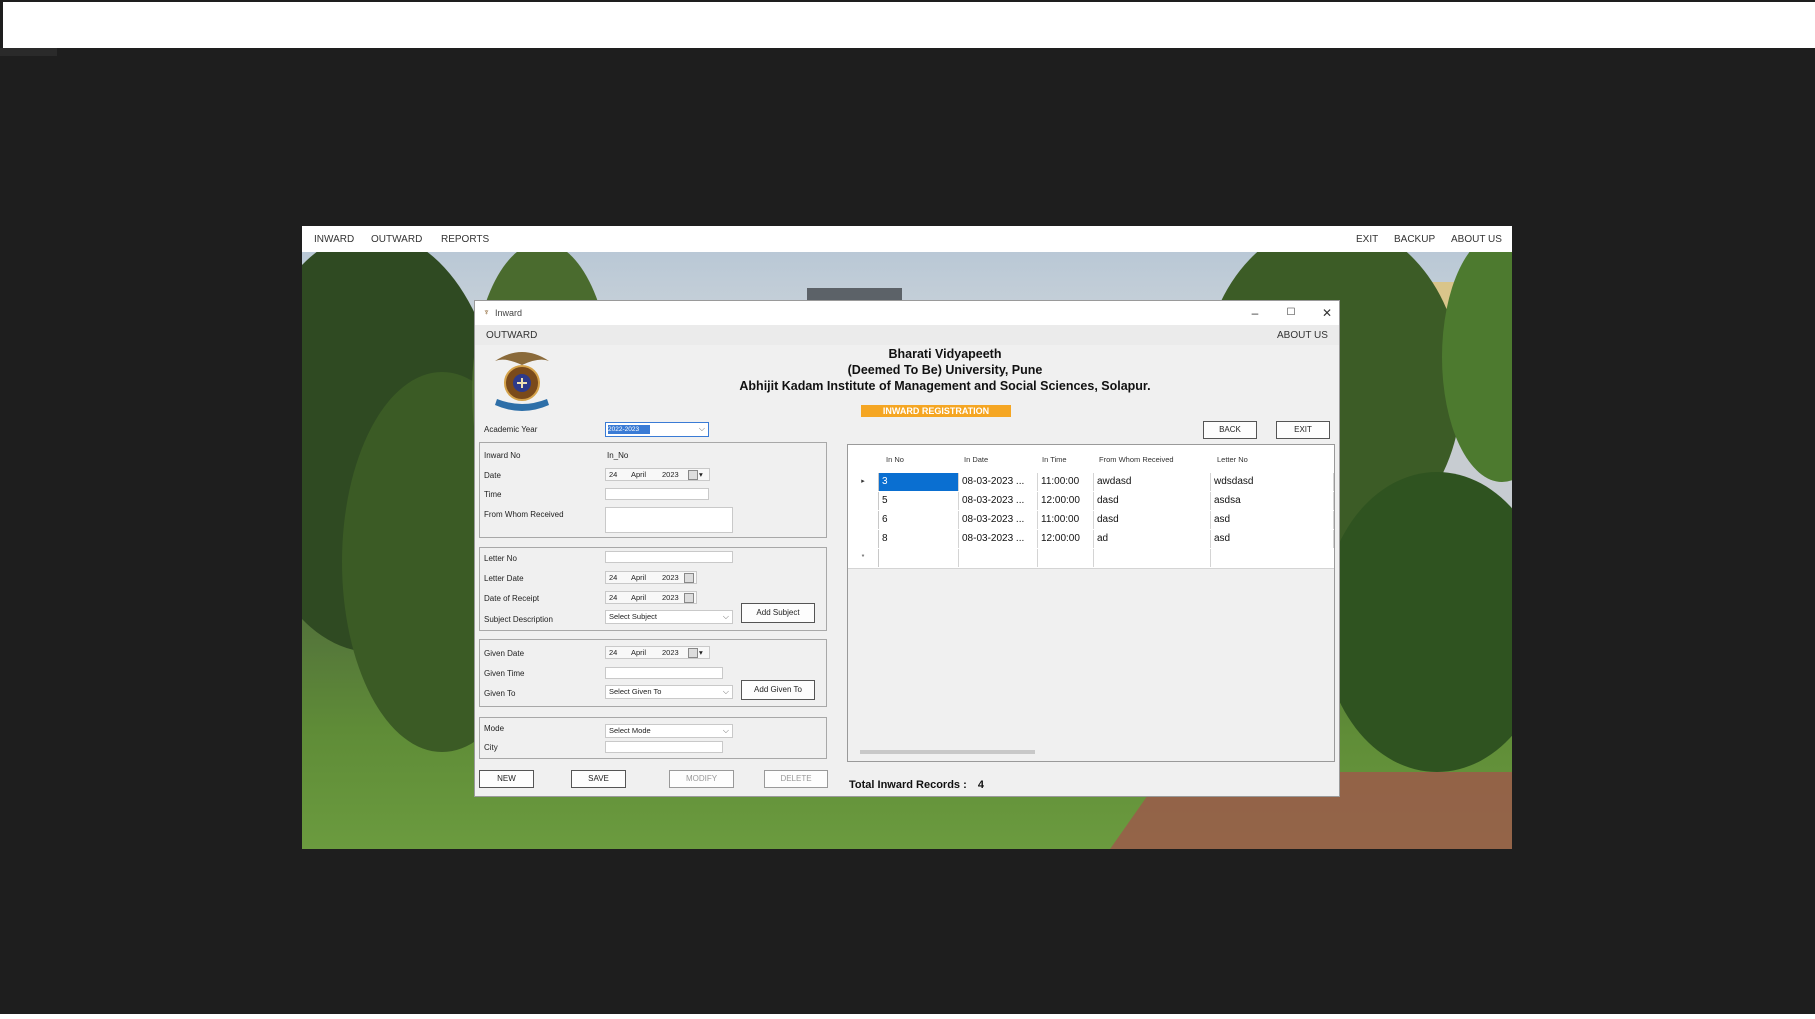  What do you see at coordinates (639, 652) in the screenshot?
I see `given-date-month: April` at bounding box center [639, 652].